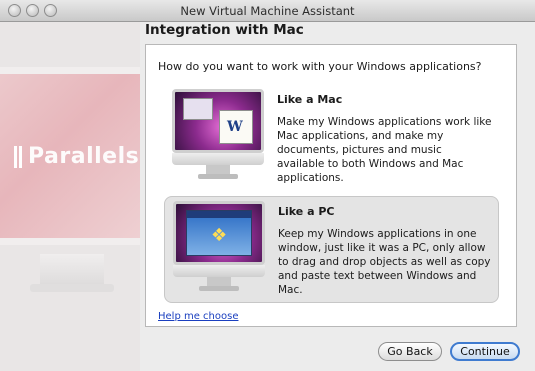 This screenshot has height=371, width=535. What do you see at coordinates (198, 109) in the screenshot?
I see `mini-window-icon` at bounding box center [198, 109].